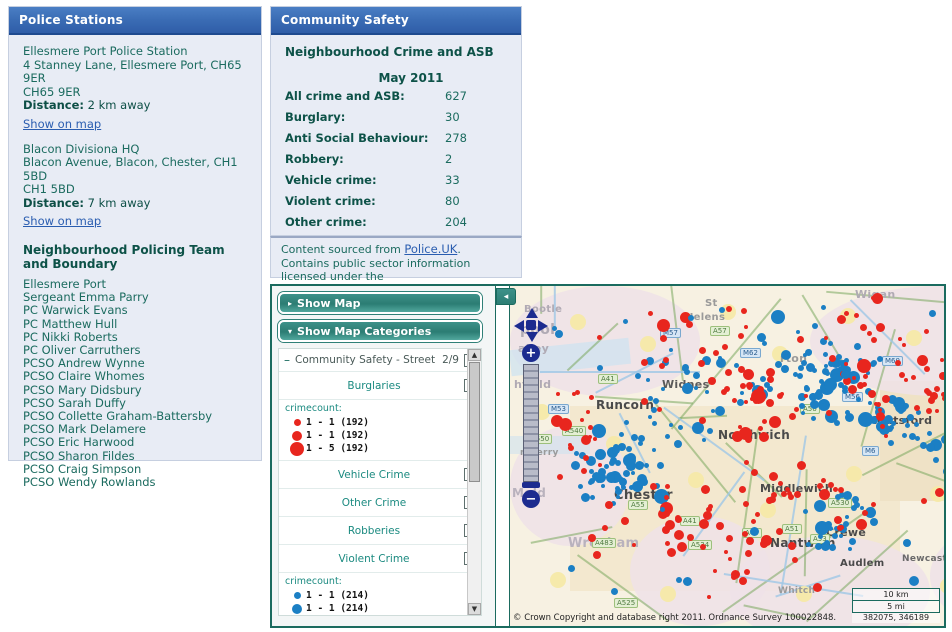 The height and width of the screenshot is (632, 952). I want to click on town-marker, so click(854, 474).